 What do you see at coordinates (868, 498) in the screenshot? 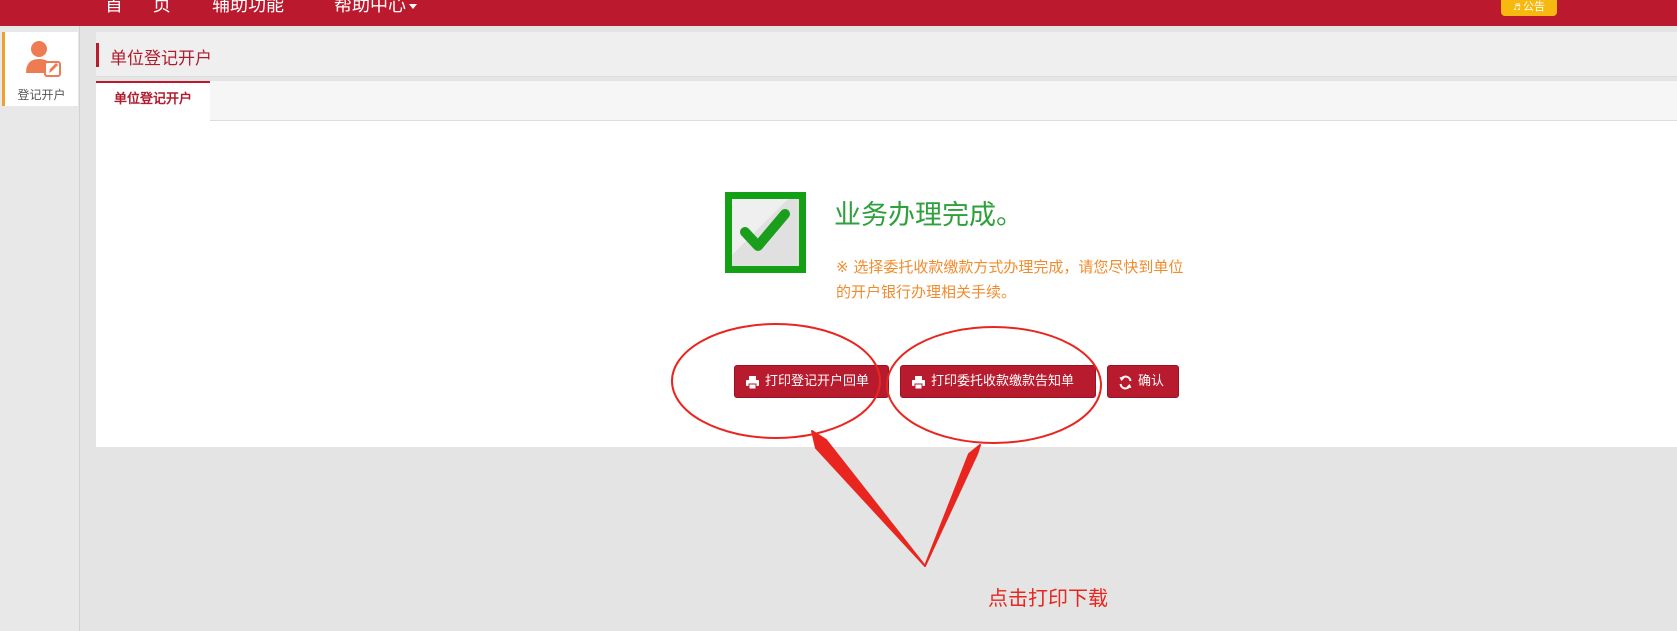
I see `annotation-arrow-left` at bounding box center [868, 498].